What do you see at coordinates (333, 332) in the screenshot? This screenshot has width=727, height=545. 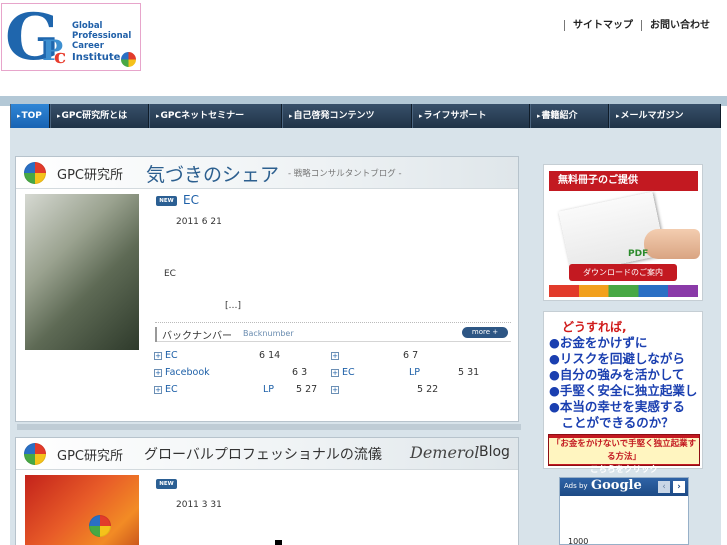 I see `backnumber-bar: バックナンバー Backnumber more +` at bounding box center [333, 332].